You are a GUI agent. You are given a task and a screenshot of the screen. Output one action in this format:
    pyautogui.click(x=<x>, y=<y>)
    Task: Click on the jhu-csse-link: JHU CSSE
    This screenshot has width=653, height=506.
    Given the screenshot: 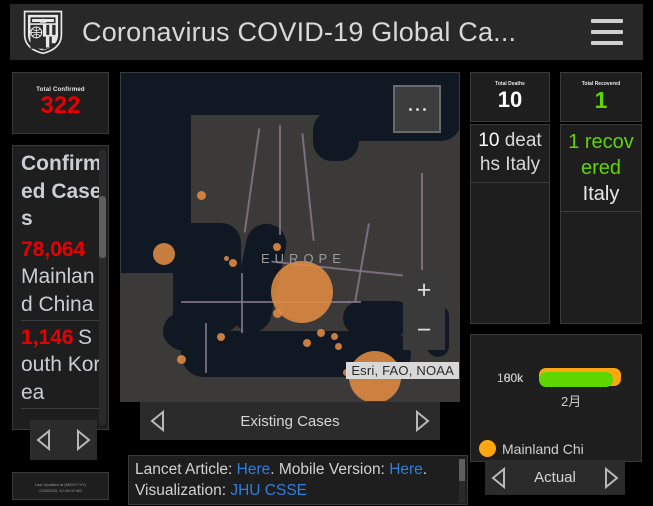 What is the action you would take?
    pyautogui.click(x=268, y=490)
    